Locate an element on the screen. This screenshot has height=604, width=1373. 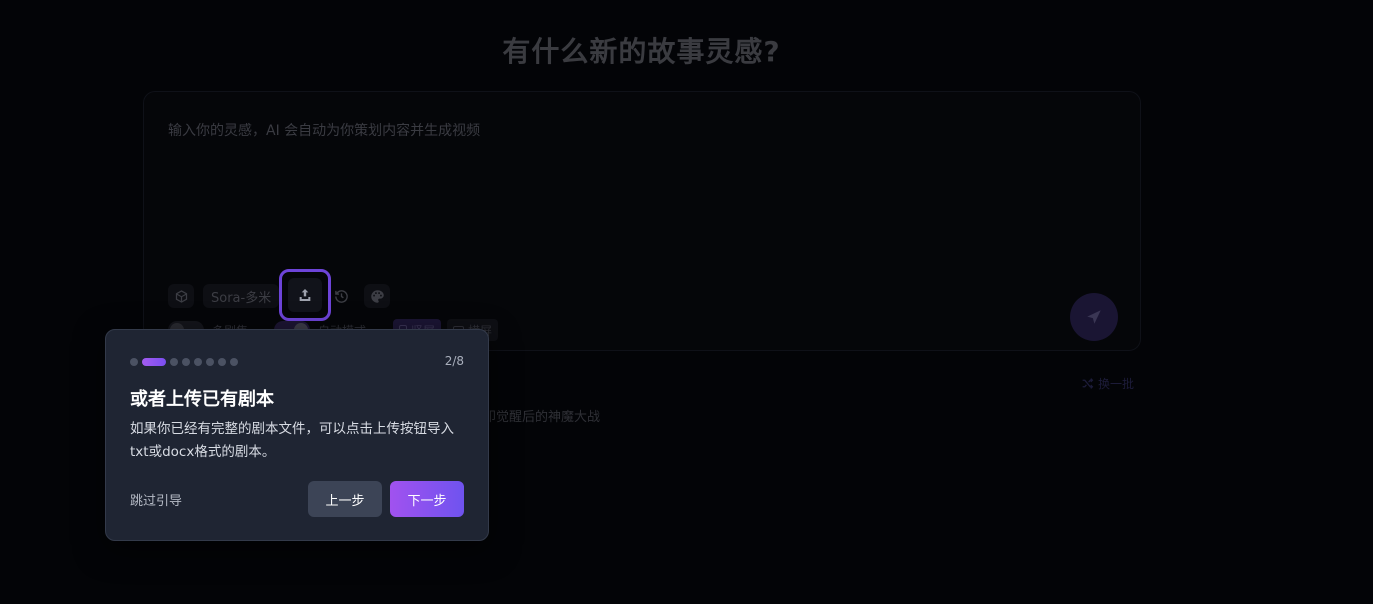
tour-progress is located at coordinates (184, 362).